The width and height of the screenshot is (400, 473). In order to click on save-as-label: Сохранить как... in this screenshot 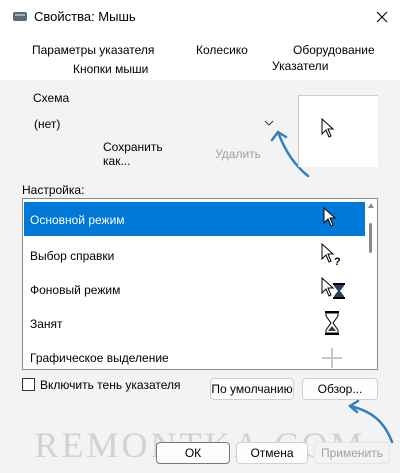, I will do `click(133, 154)`.